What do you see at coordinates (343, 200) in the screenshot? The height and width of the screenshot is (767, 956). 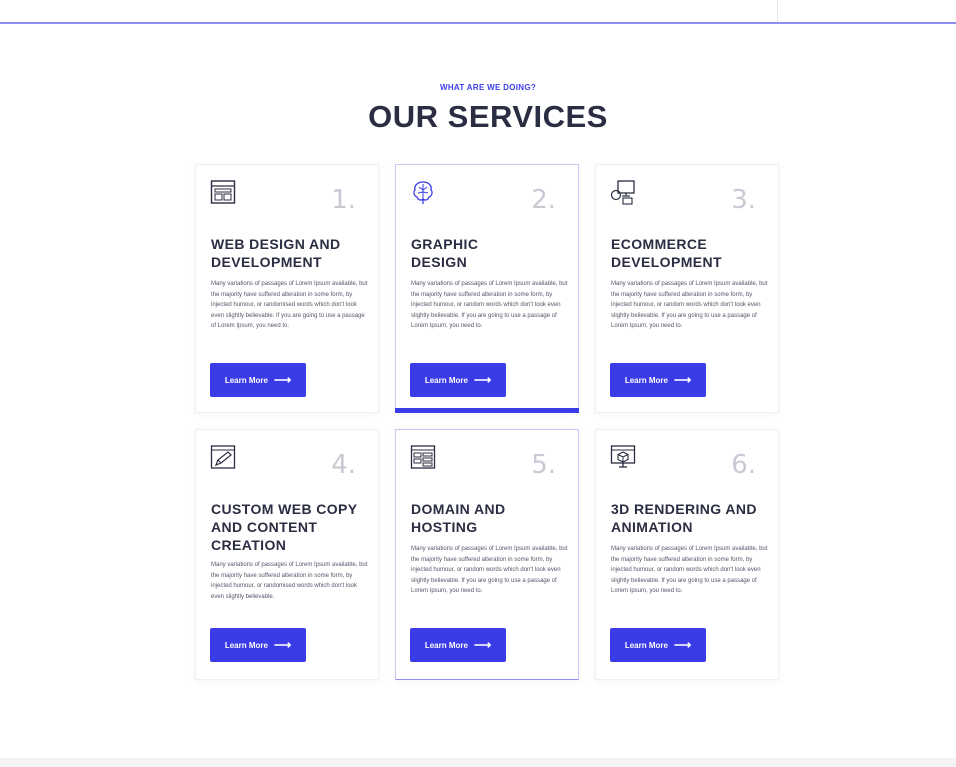 I see `service-number: 1.` at bounding box center [343, 200].